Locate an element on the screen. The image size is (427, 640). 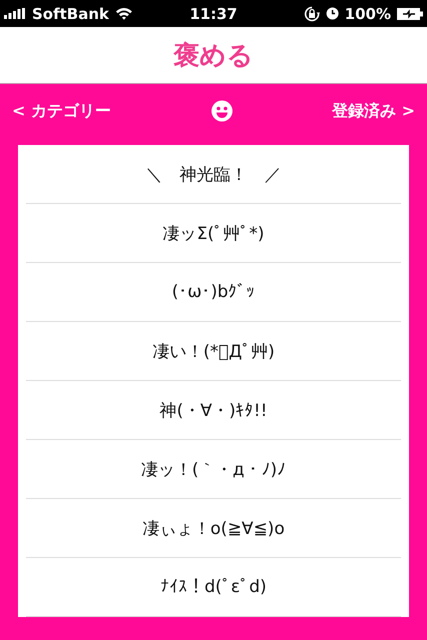
list-item: 凄ッ！(｀・д・ﾉ)ﾉ is located at coordinates (213, 469).